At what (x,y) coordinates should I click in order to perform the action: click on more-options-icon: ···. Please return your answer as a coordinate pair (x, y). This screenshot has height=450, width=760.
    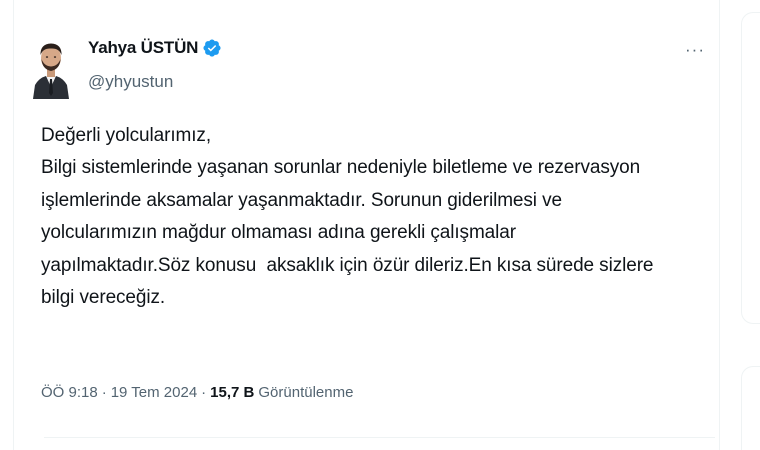
    Looking at the image, I should click on (695, 49).